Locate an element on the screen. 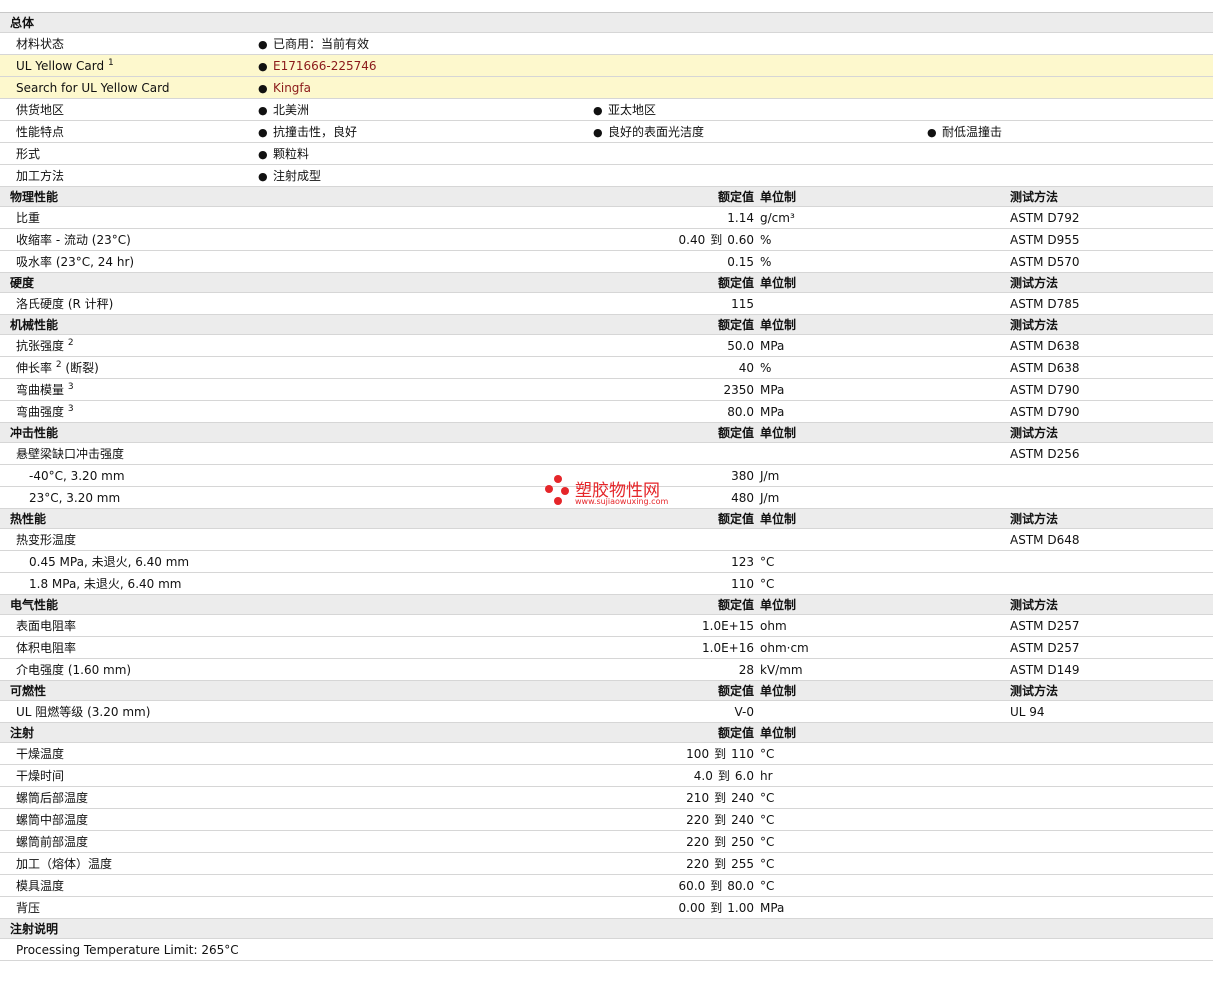 The width and height of the screenshot is (1213, 984). row-unit: MPa is located at coordinates (772, 412).